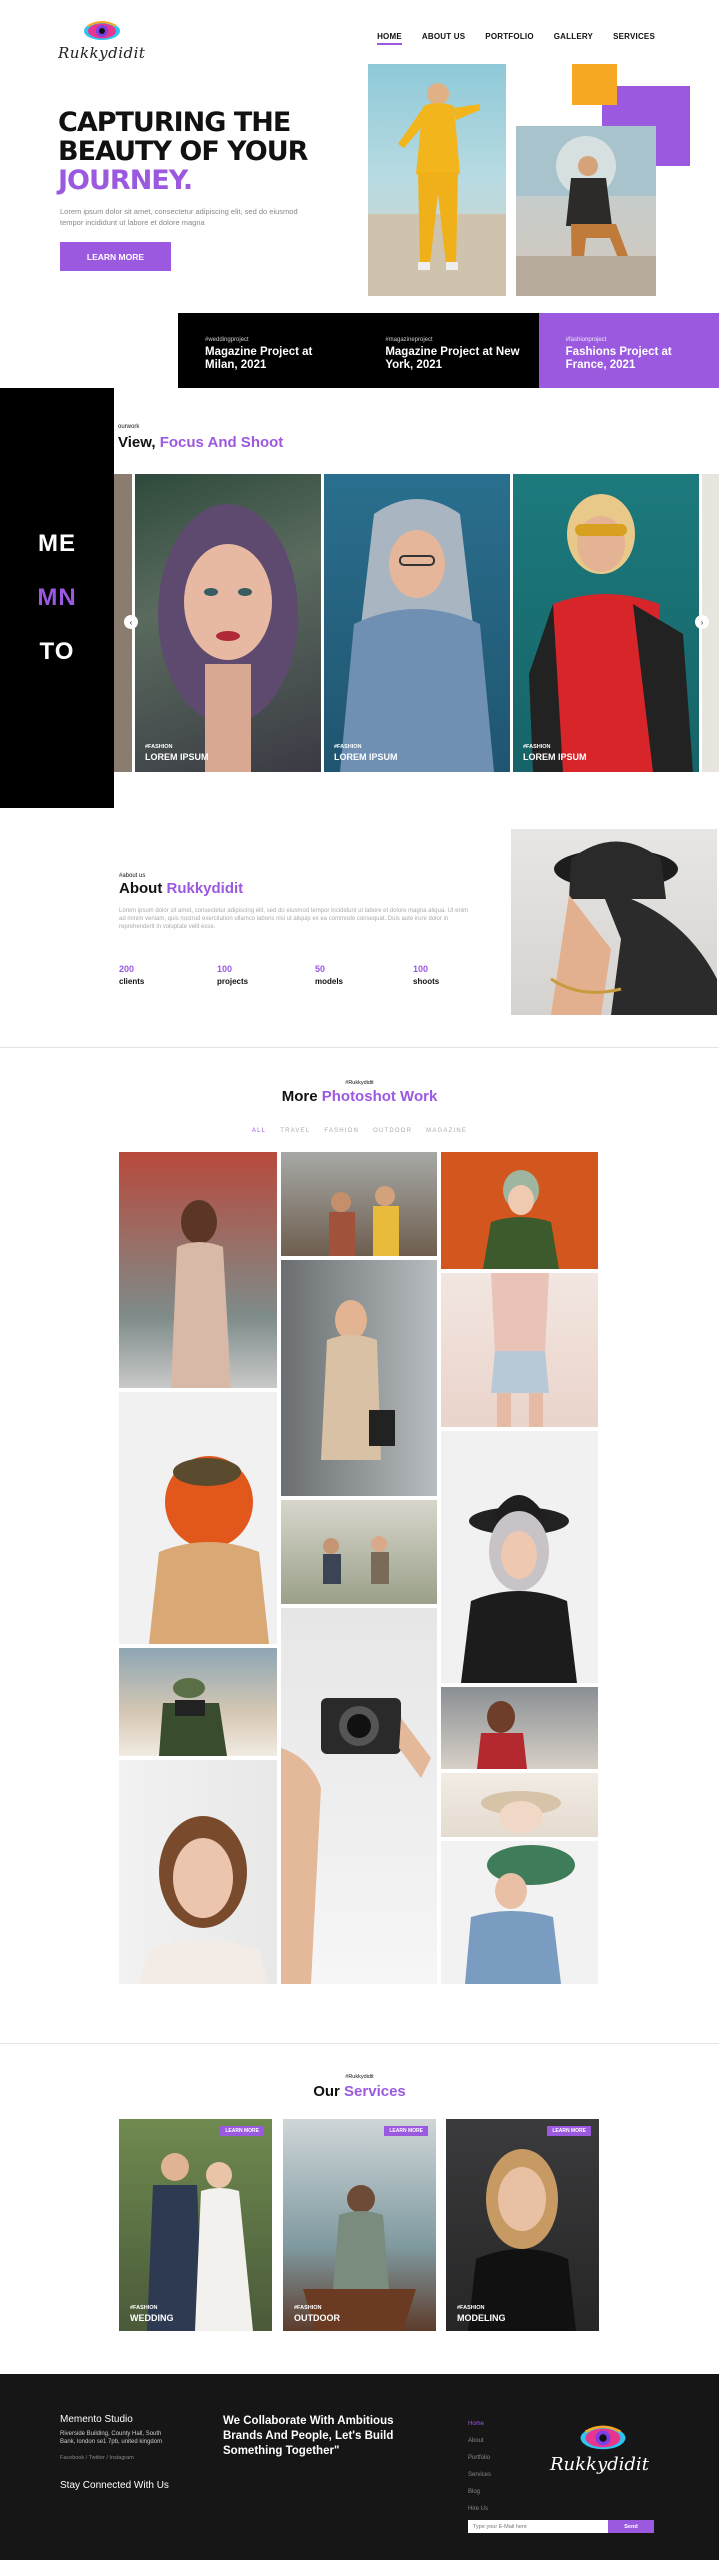 This screenshot has height=2560, width=719. Describe the element at coordinates (195, 2225) in the screenshot. I see `service-card-wedding: LEARN MORE #FASHION WEDDING` at that location.